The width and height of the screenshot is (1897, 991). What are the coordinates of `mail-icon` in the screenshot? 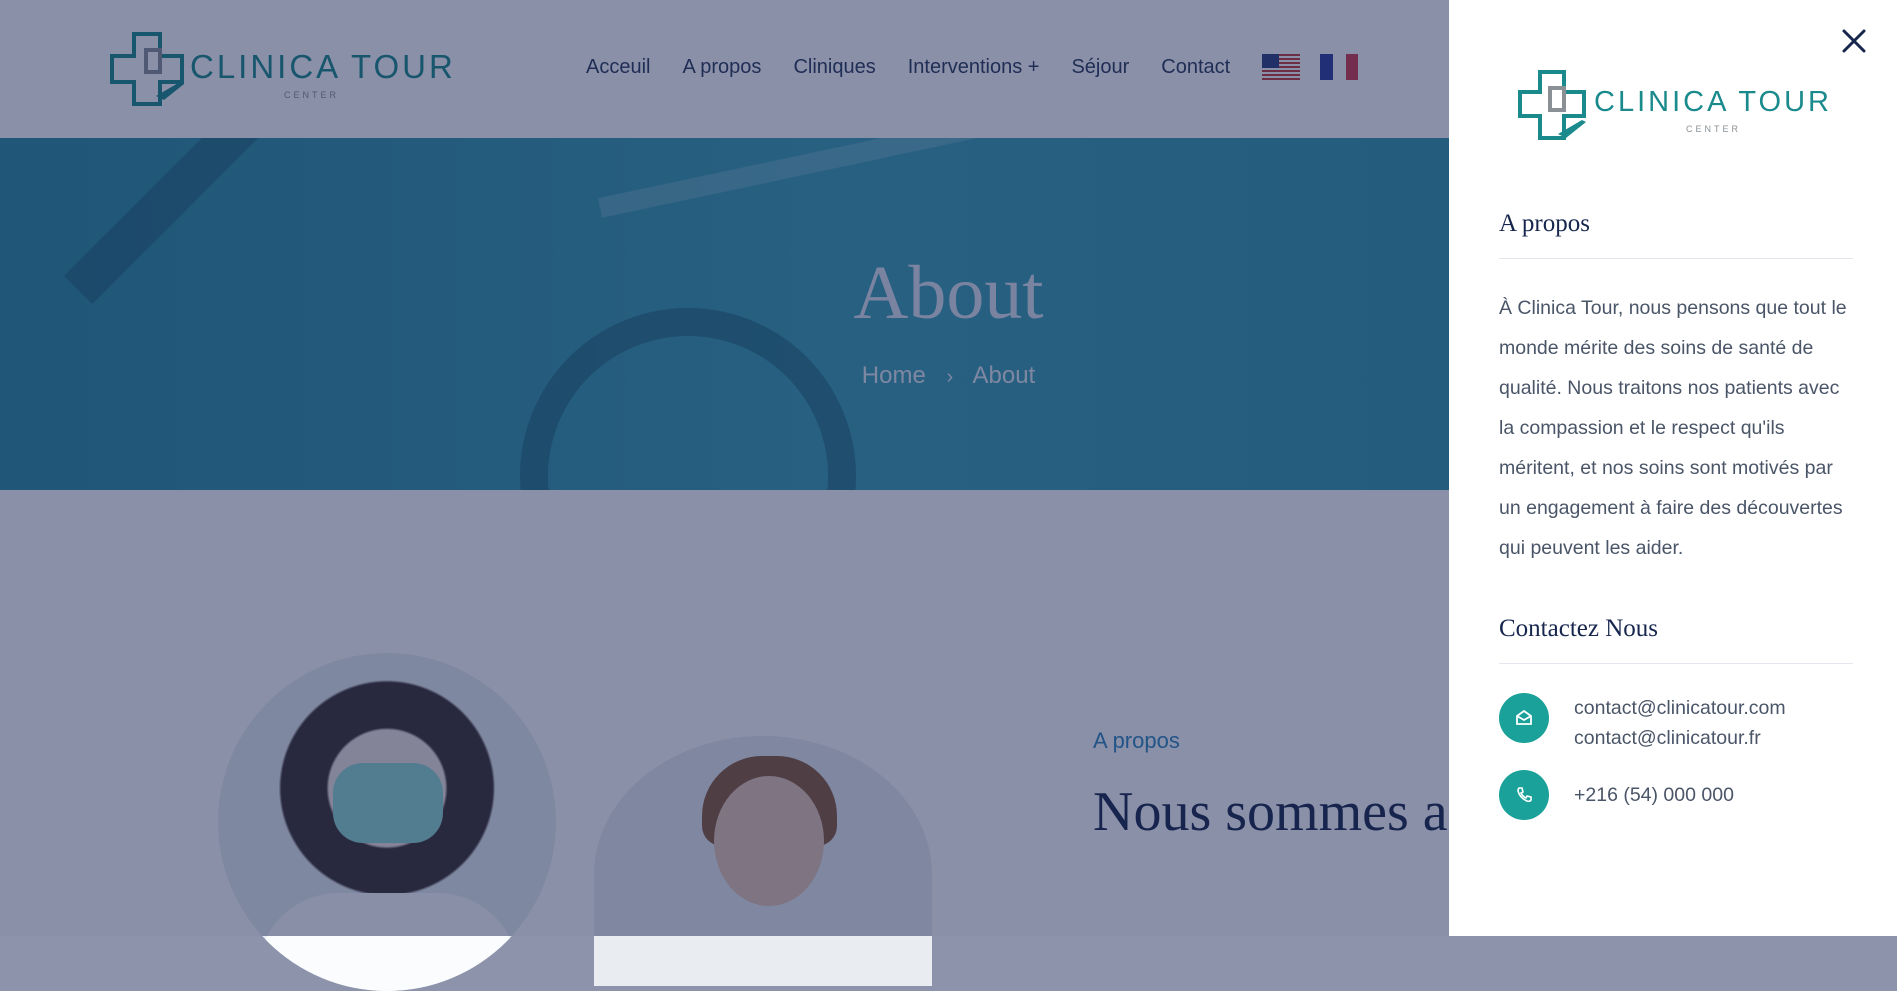 It's located at (1524, 718).